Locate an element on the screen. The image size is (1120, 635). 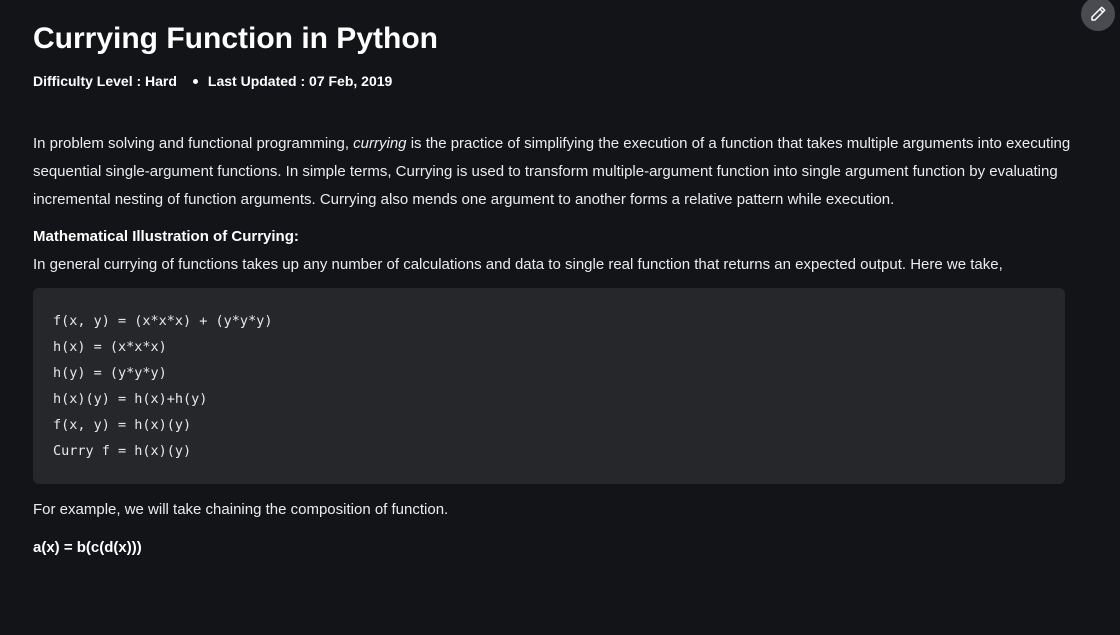
code-line: h(y) = (y*y*y) is located at coordinates (110, 373).